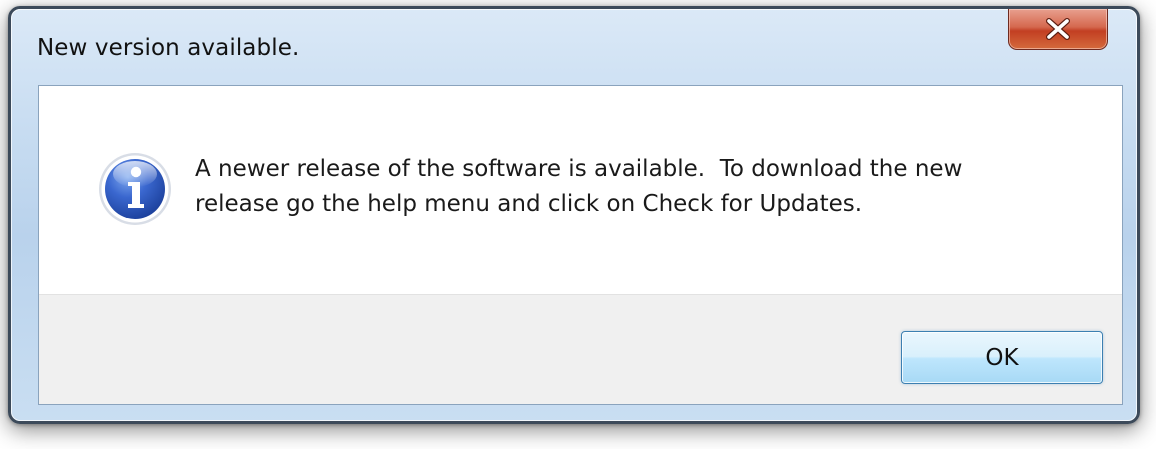  Describe the element at coordinates (168, 48) in the screenshot. I see `dialog-title: New version available.` at that location.